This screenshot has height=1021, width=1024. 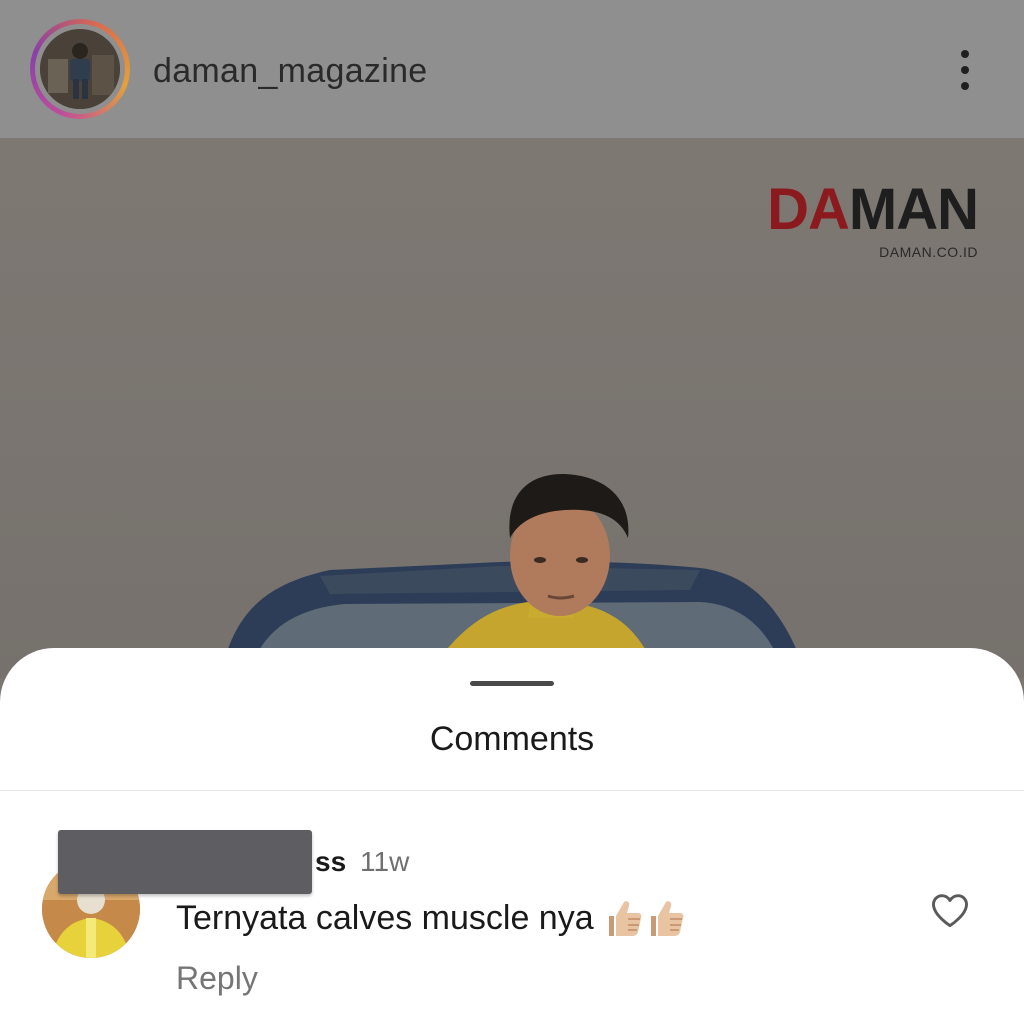 I want to click on profile-photo-figure, so click(x=80, y=69).